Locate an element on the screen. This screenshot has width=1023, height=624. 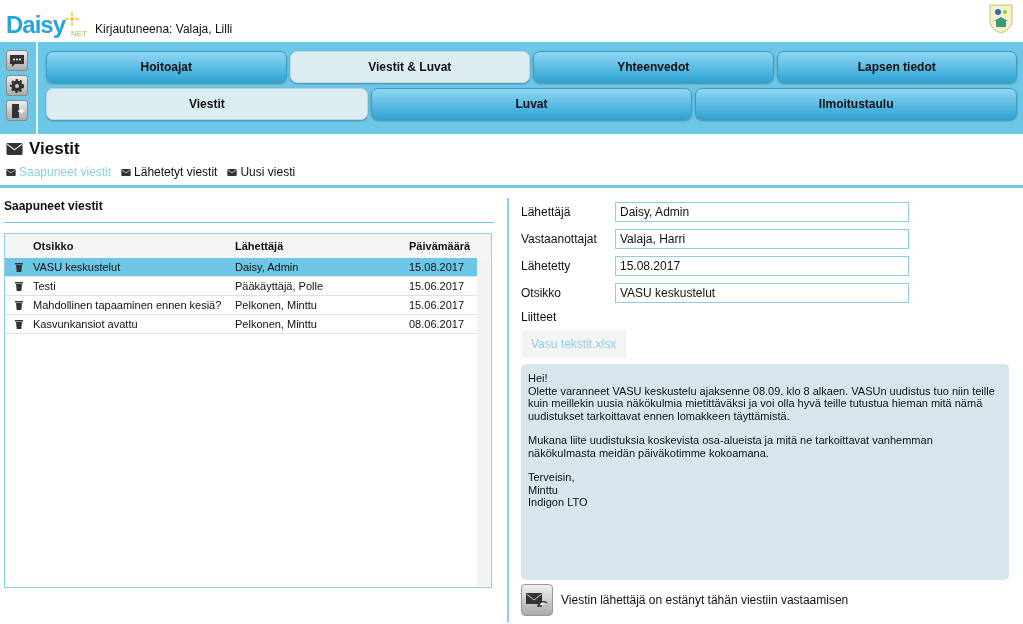
page-title: Viestit is located at coordinates (54, 149).